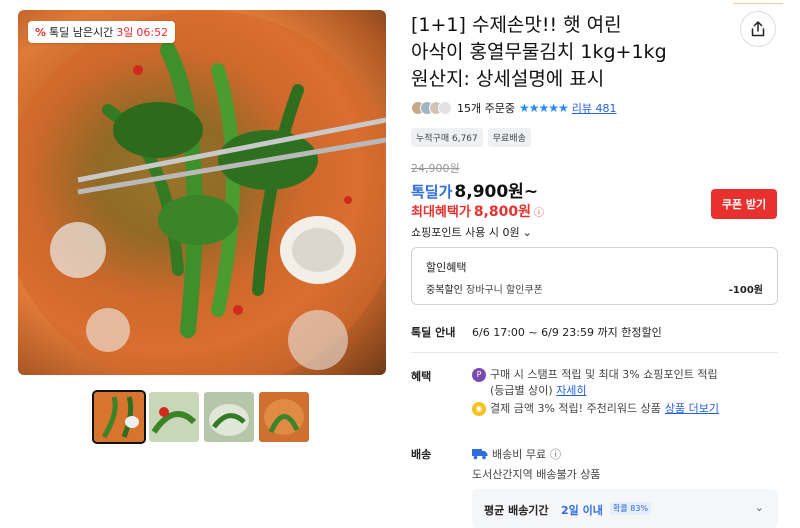 The image size is (800, 528). Describe the element at coordinates (447, 137) in the screenshot. I see `chip-cumulative-purchases: 누적구매 6,767` at that location.